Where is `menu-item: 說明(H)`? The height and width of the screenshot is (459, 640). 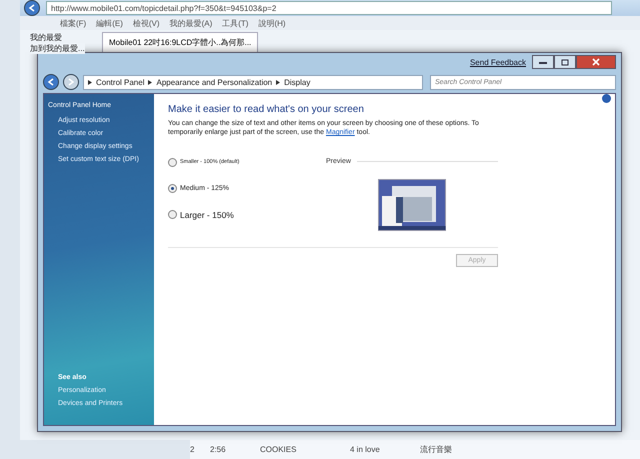
menu-item: 說明(H) is located at coordinates (272, 23).